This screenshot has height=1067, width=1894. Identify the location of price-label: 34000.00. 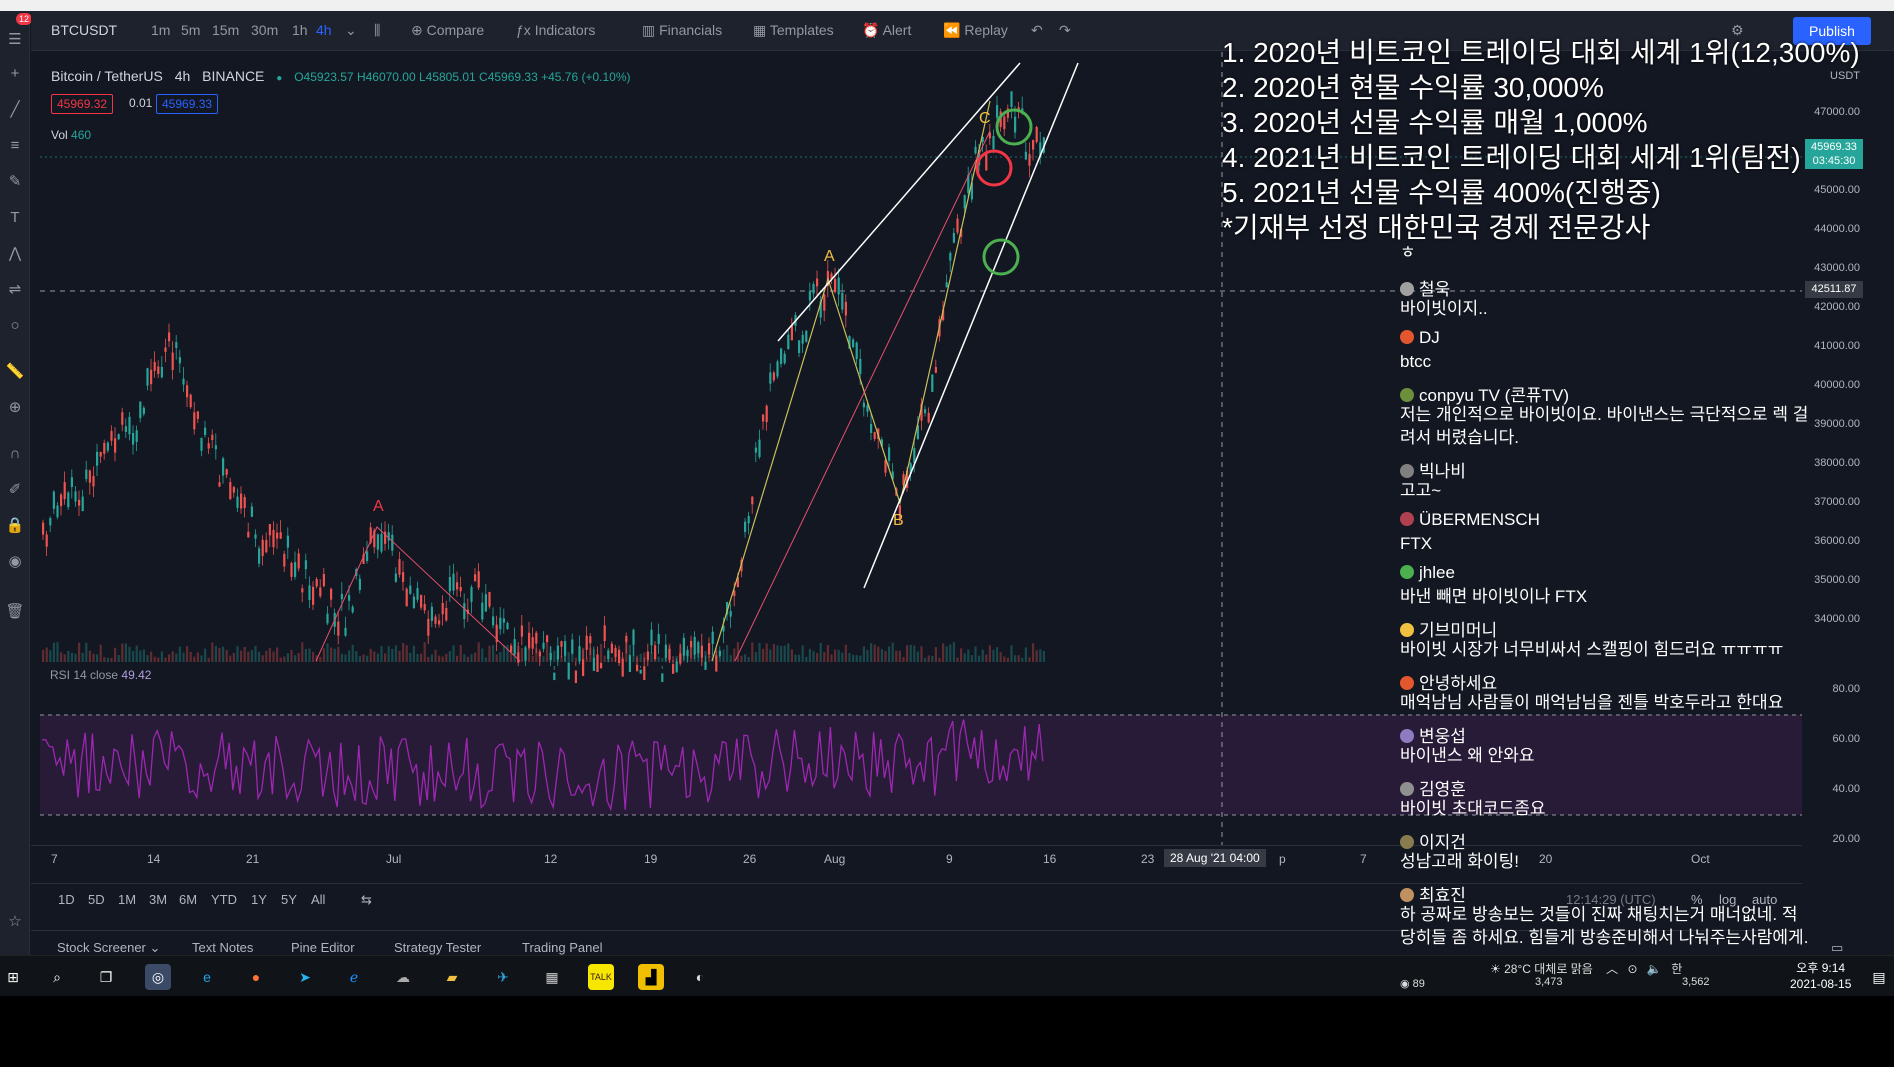
(1837, 619).